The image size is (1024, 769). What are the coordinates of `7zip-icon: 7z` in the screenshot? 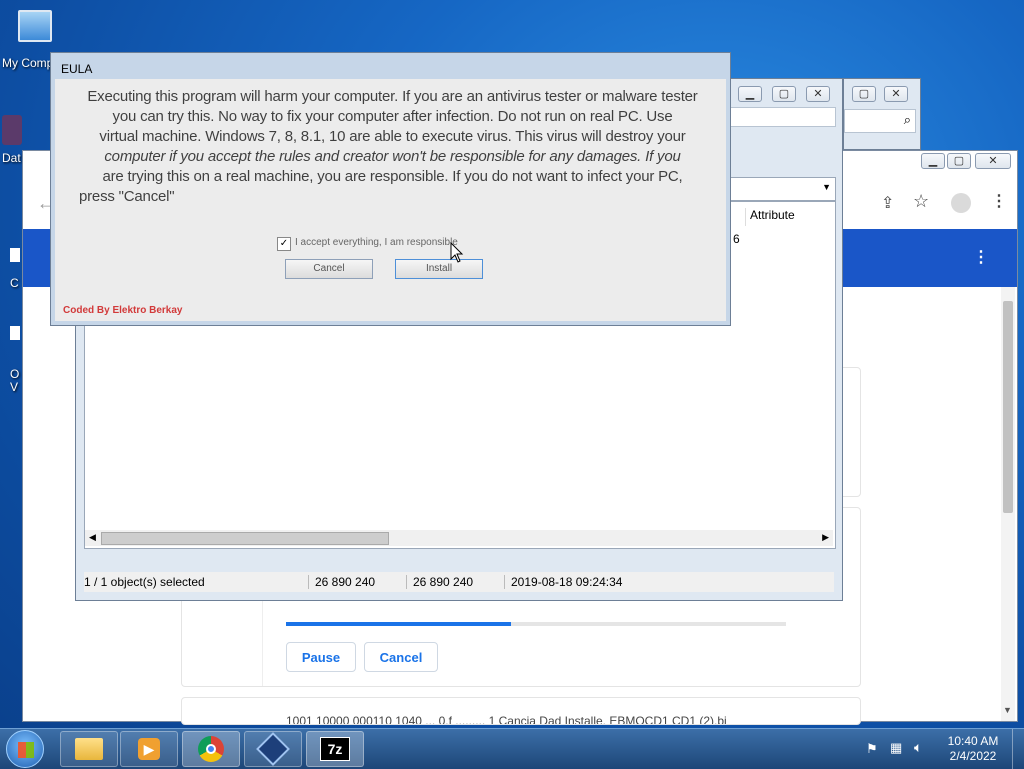 It's located at (335, 749).